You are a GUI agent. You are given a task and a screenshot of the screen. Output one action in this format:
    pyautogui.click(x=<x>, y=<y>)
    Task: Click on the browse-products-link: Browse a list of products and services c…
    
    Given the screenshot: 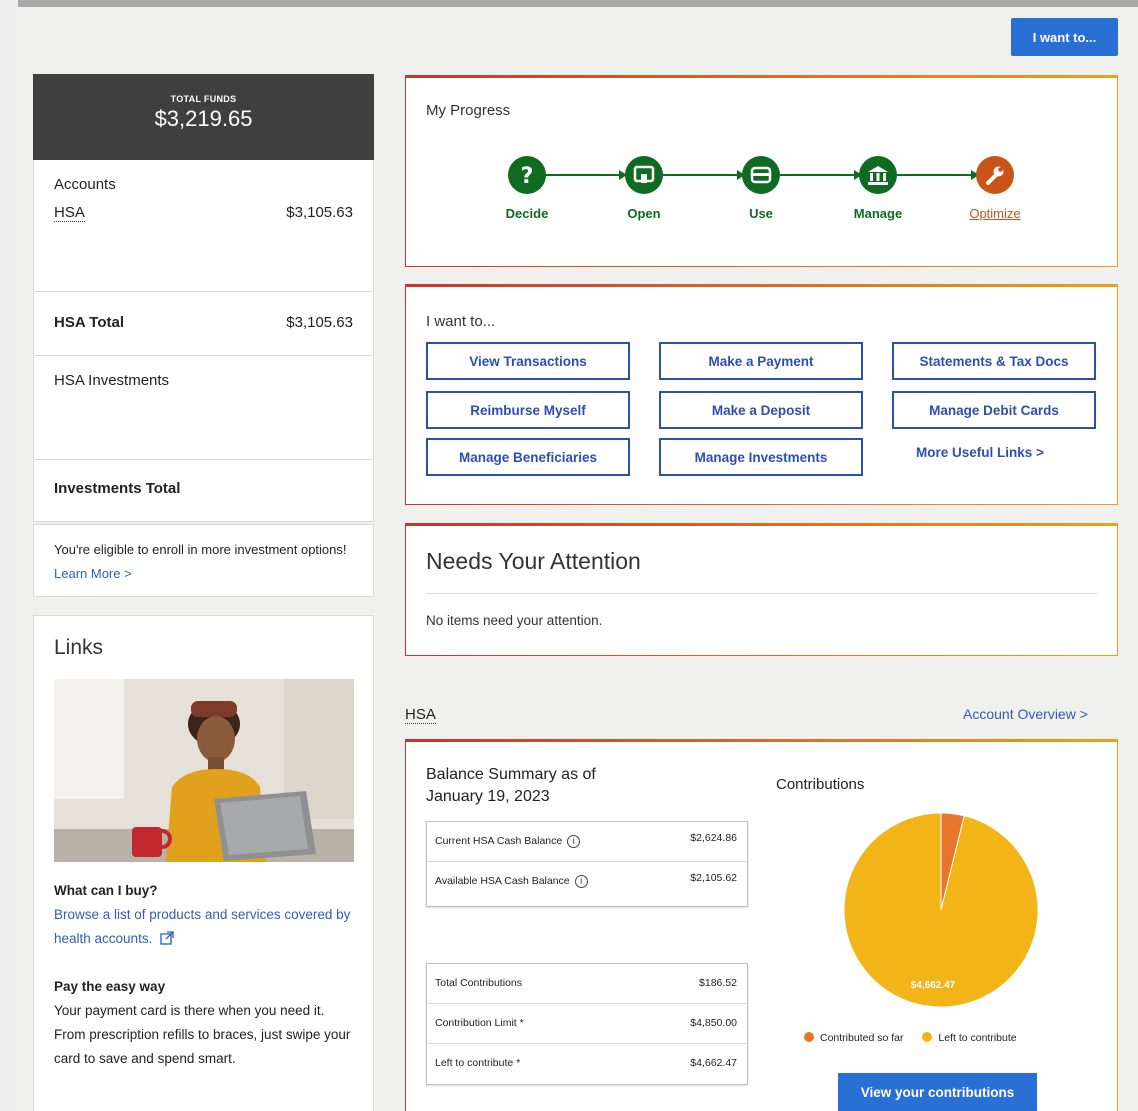 What is the action you would take?
    pyautogui.click(x=202, y=926)
    